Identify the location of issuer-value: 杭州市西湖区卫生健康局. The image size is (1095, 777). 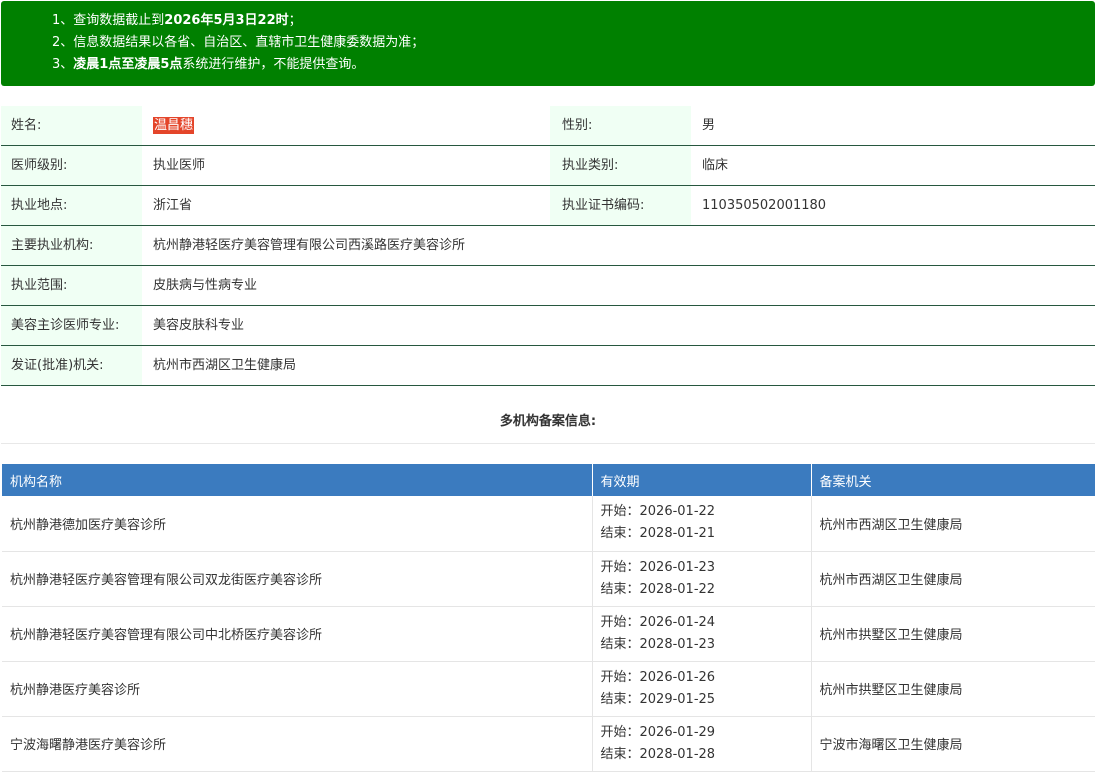
(225, 365).